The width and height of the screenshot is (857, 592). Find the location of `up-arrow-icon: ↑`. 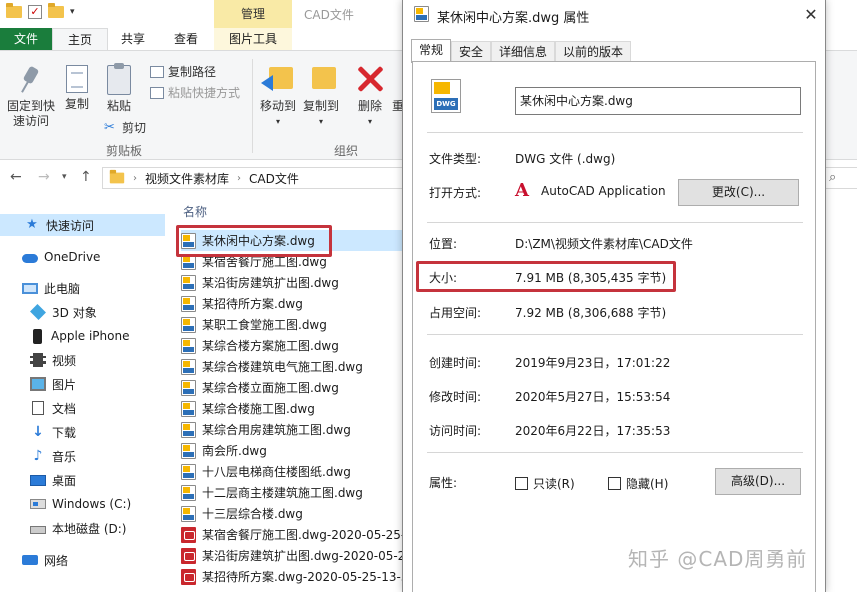

up-arrow-icon: ↑ is located at coordinates (86, 177).